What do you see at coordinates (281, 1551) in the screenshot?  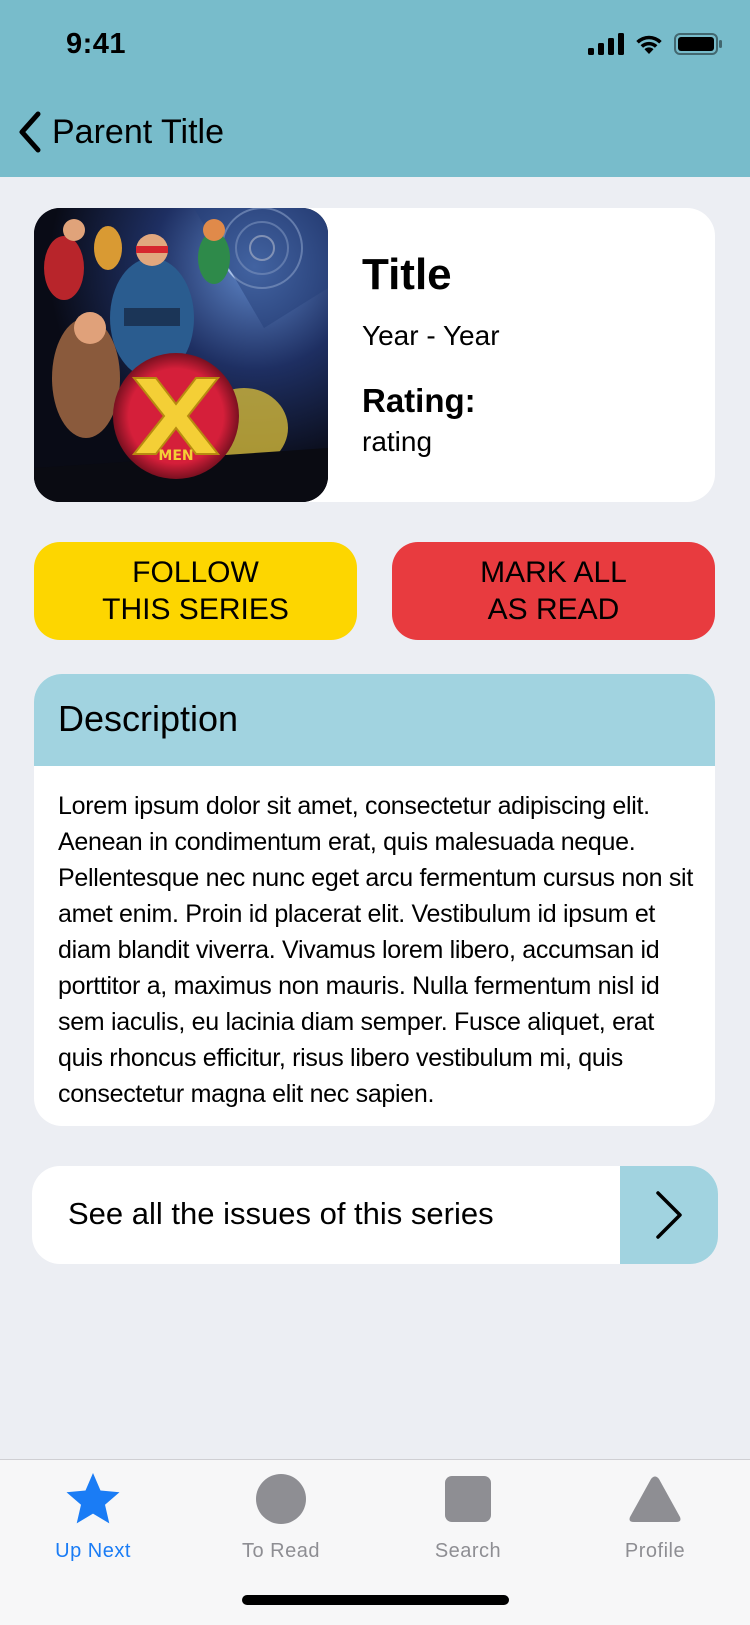 I see `tab-to-read-label: To Read` at bounding box center [281, 1551].